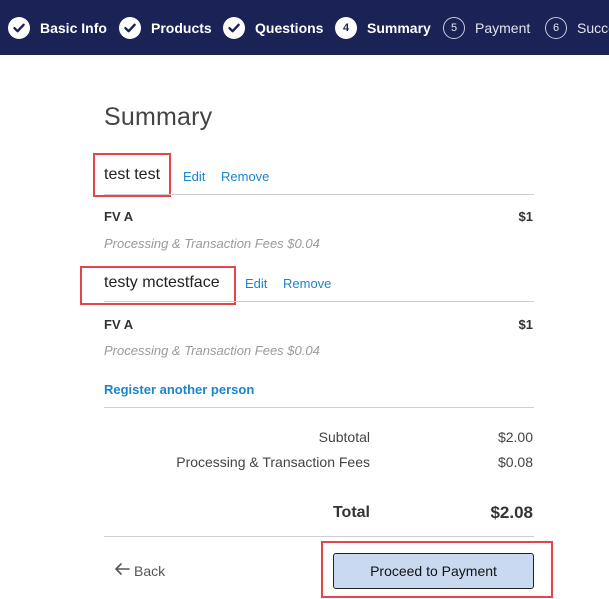  Describe the element at coordinates (351, 512) in the screenshot. I see `total-label: Total` at that location.